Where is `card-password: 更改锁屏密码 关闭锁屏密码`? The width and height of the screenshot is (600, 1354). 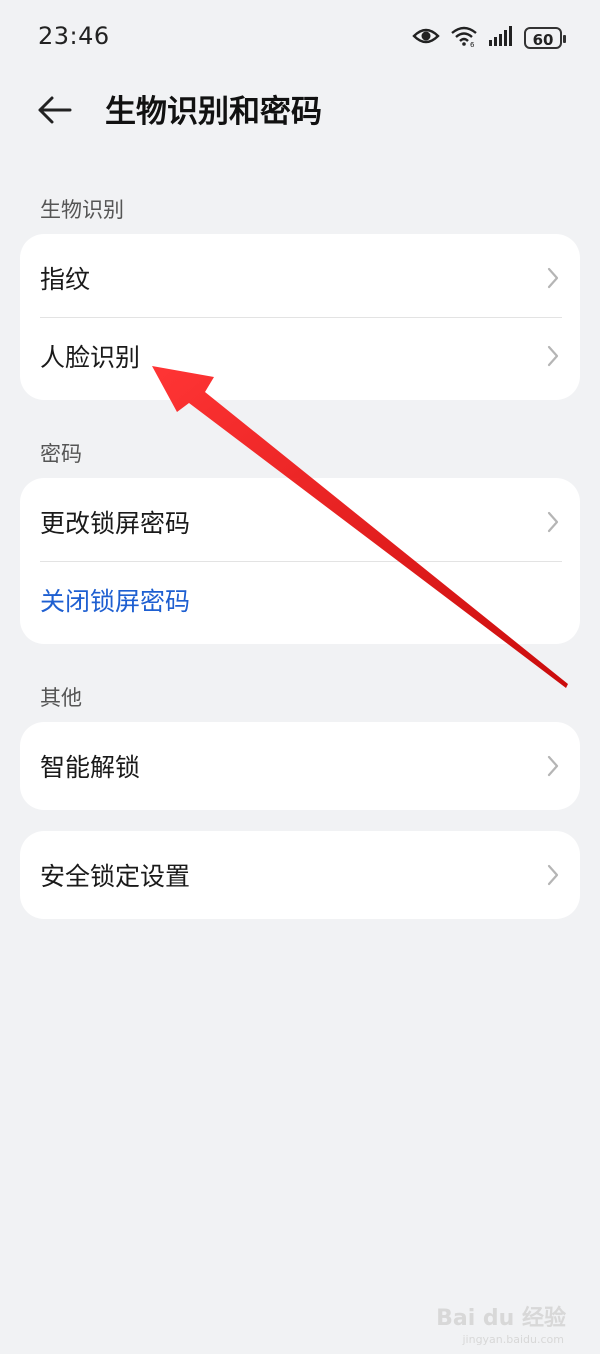 card-password: 更改锁屏密码 关闭锁屏密码 is located at coordinates (300, 561).